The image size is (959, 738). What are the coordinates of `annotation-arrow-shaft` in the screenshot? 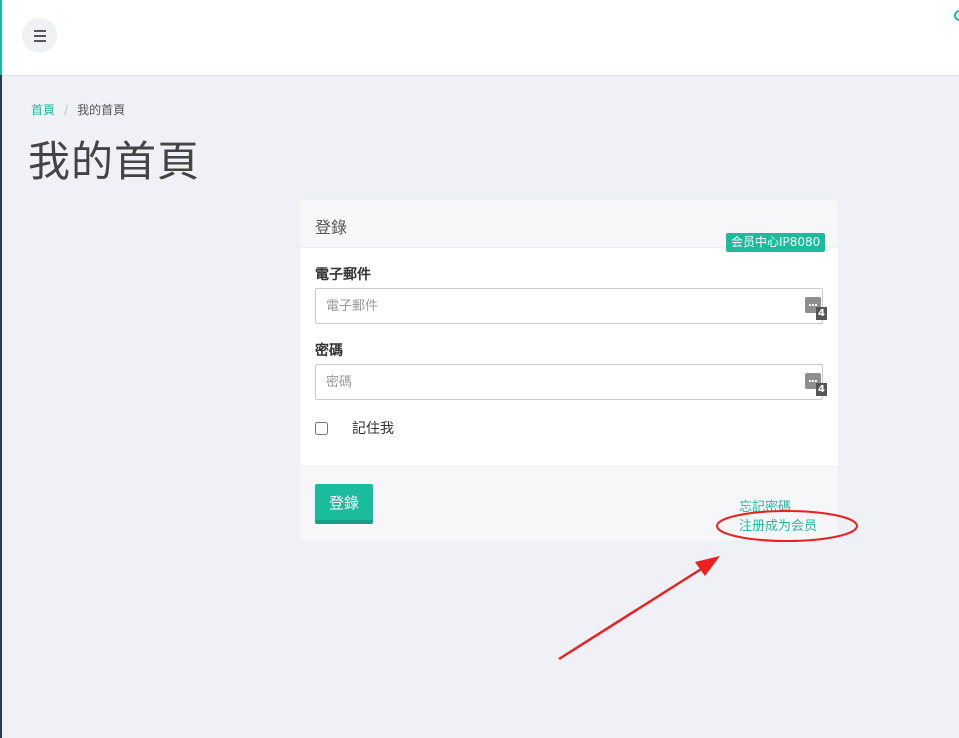 It's located at (632, 612).